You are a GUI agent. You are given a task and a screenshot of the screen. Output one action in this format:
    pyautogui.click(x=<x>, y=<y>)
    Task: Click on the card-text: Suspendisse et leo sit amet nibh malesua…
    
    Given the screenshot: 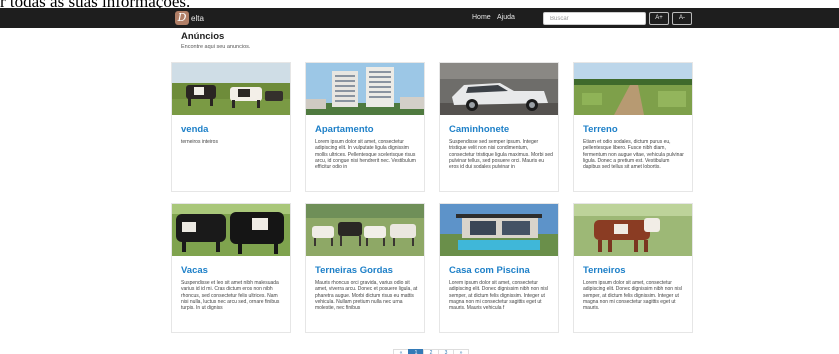 What is the action you would take?
    pyautogui.click(x=230, y=296)
    